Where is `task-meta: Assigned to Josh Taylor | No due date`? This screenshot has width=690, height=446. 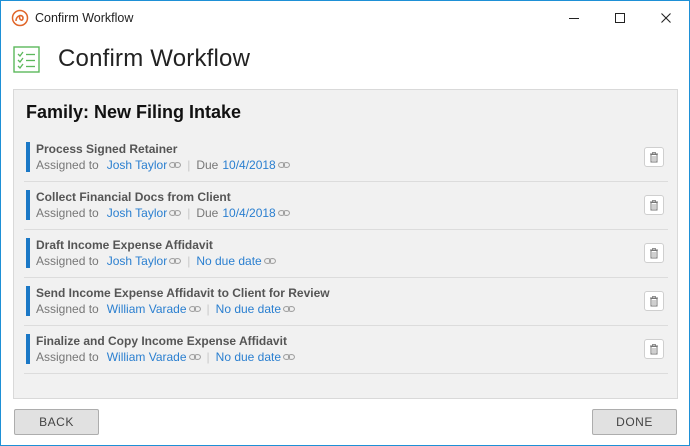 task-meta: Assigned to Josh Taylor | No due date is located at coordinates (156, 261).